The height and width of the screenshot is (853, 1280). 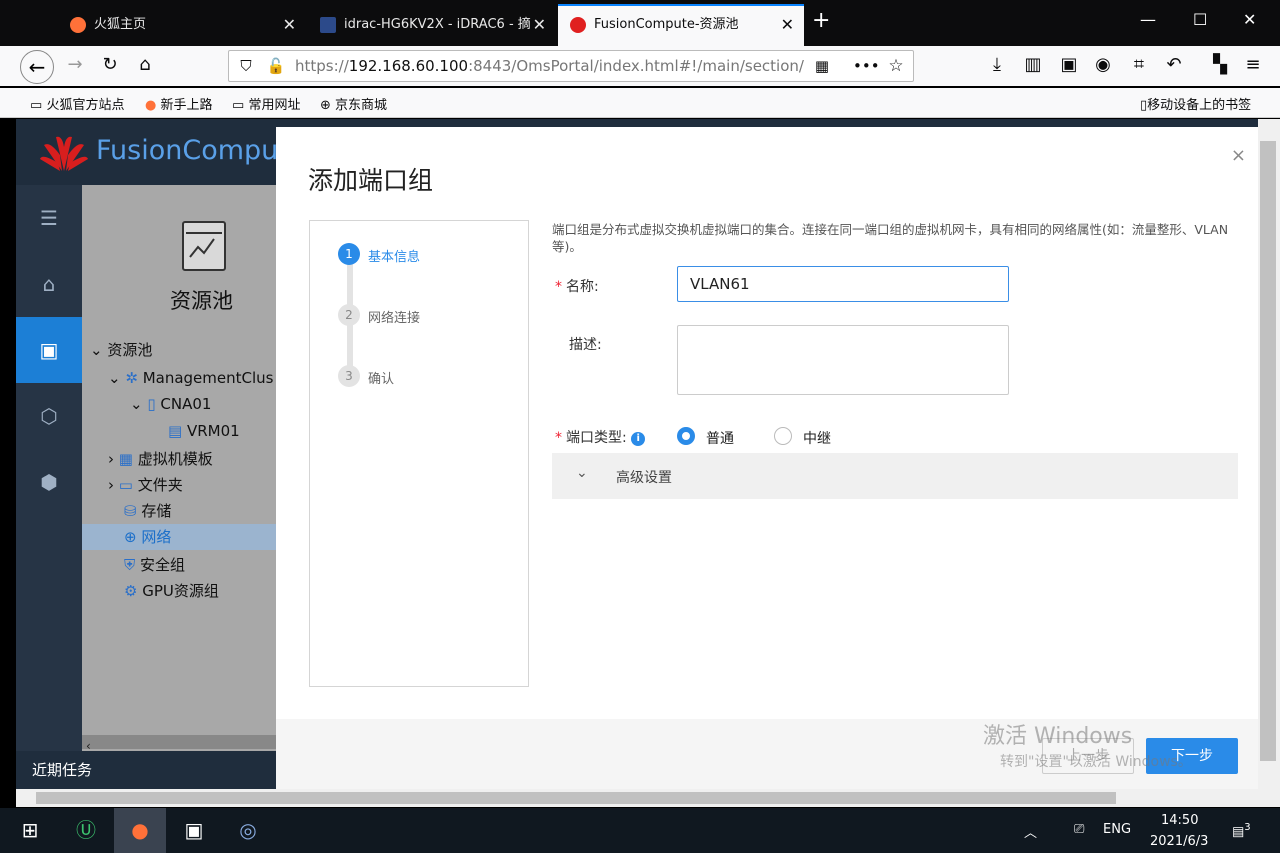 What do you see at coordinates (179, 537) in the screenshot?
I see `tree-item-network: ⊕ 网络` at bounding box center [179, 537].